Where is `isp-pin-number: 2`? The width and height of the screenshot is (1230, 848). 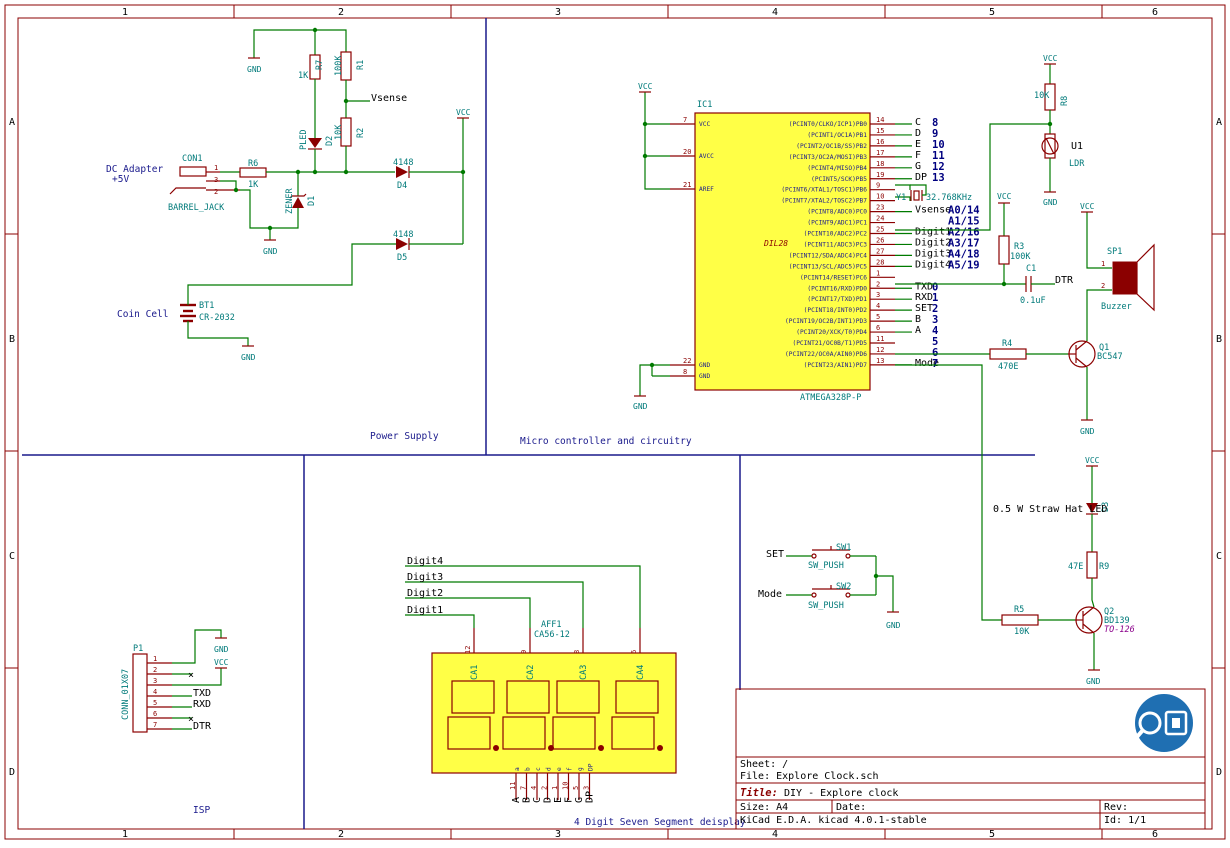 isp-pin-number: 2 is located at coordinates (155, 670).